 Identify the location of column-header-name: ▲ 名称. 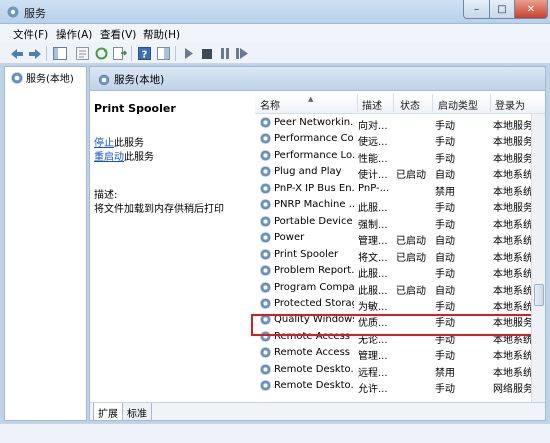
(286, 103).